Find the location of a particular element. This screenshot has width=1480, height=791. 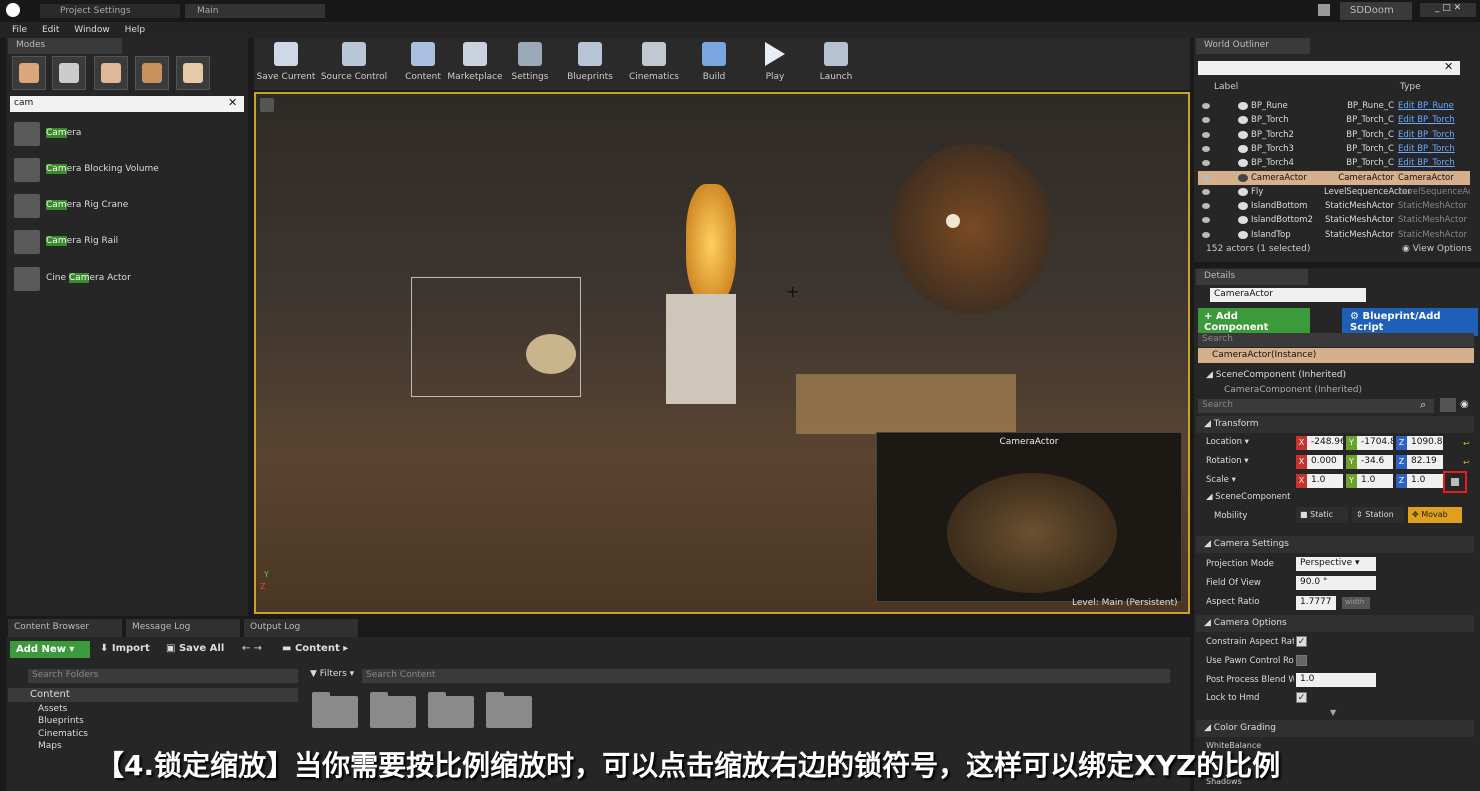

build-button: Build is located at coordinates (714, 64).